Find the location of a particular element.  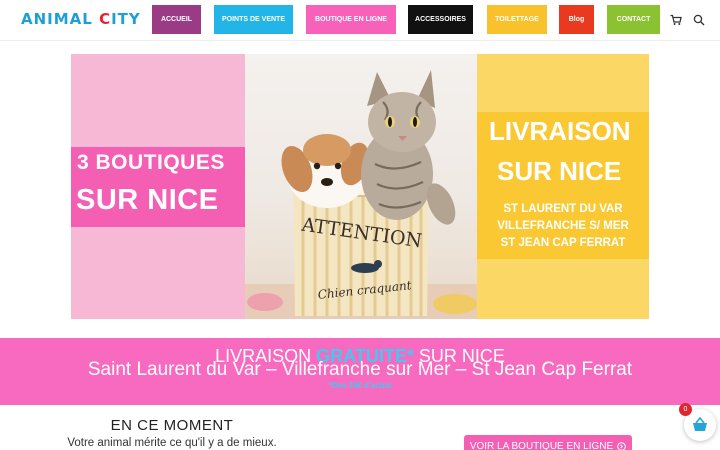

section-title: EN CE MOMENT is located at coordinates (172, 425).